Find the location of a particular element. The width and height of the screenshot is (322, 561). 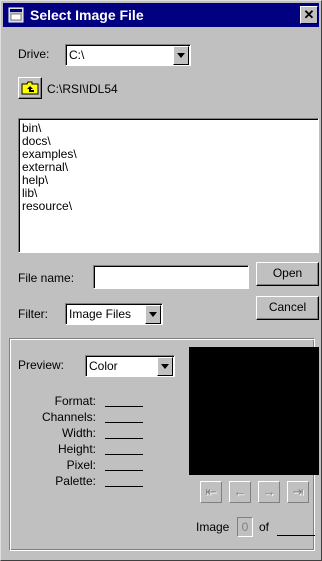

image-label: Image is located at coordinates (213, 527).